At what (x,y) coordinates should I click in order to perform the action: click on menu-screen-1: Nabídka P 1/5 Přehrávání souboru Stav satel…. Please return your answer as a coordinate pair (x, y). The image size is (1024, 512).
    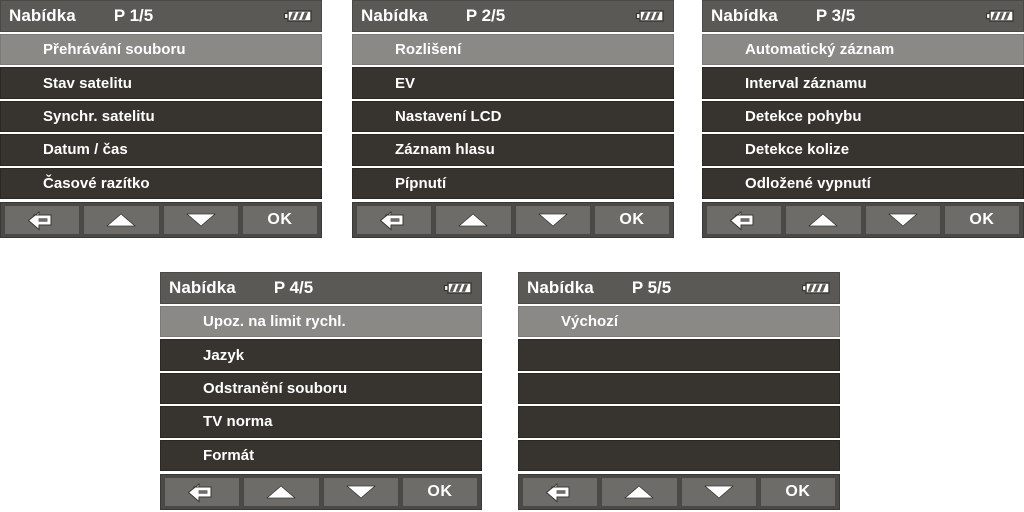
    Looking at the image, I should click on (161, 119).